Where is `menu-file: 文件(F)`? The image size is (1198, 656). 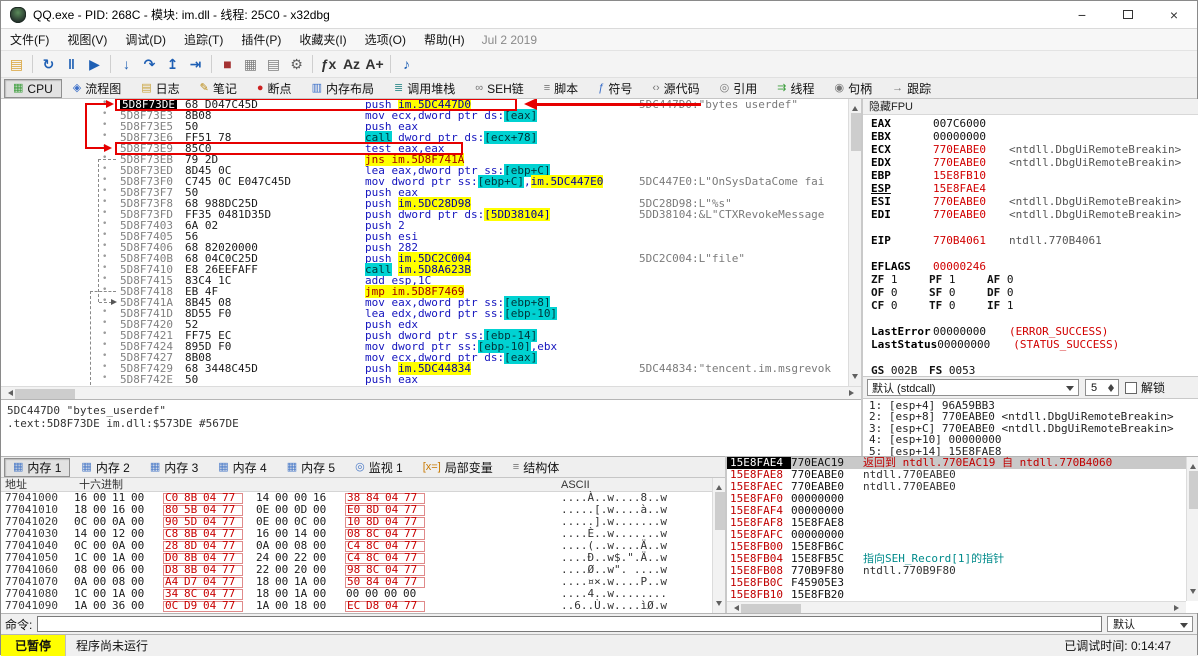 menu-file: 文件(F) is located at coordinates (29, 40).